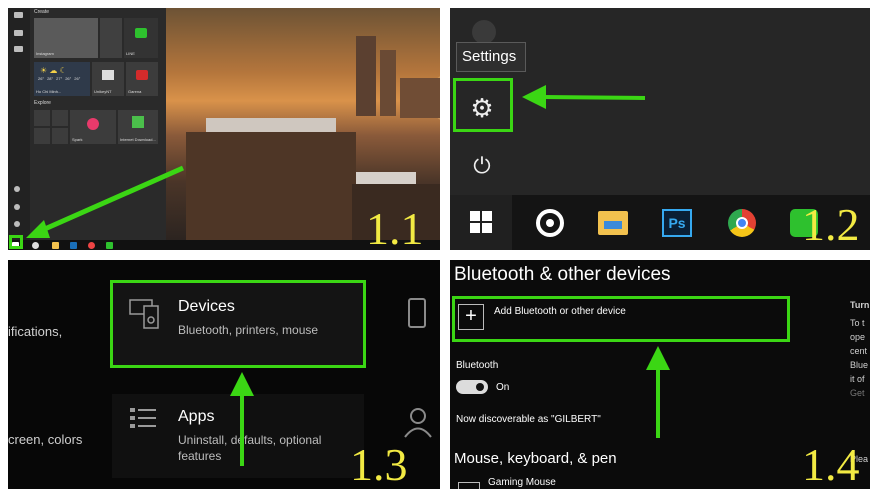  I want to click on step-label: 1.3, so click(379, 464).